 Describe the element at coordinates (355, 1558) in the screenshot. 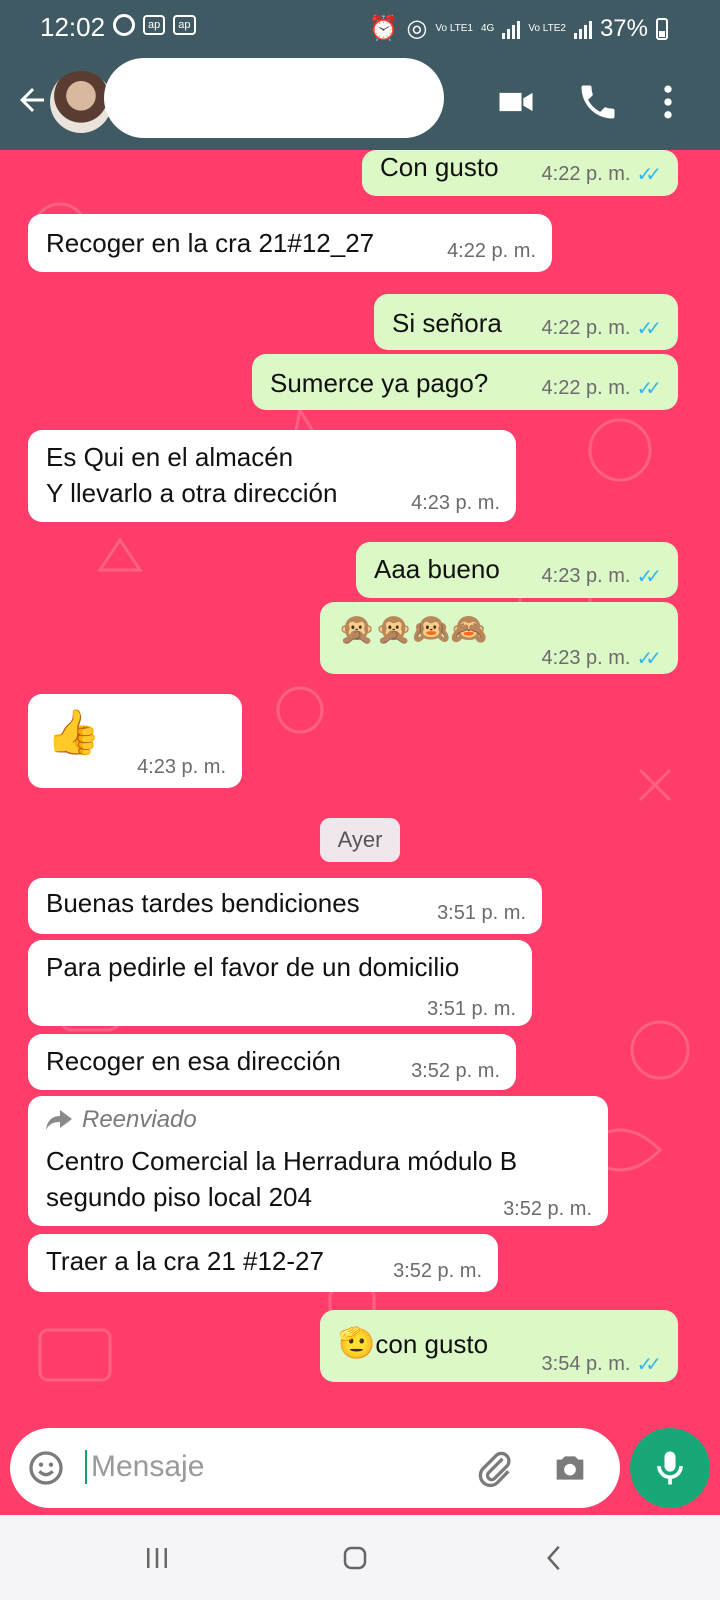

I see `home-icon` at that location.